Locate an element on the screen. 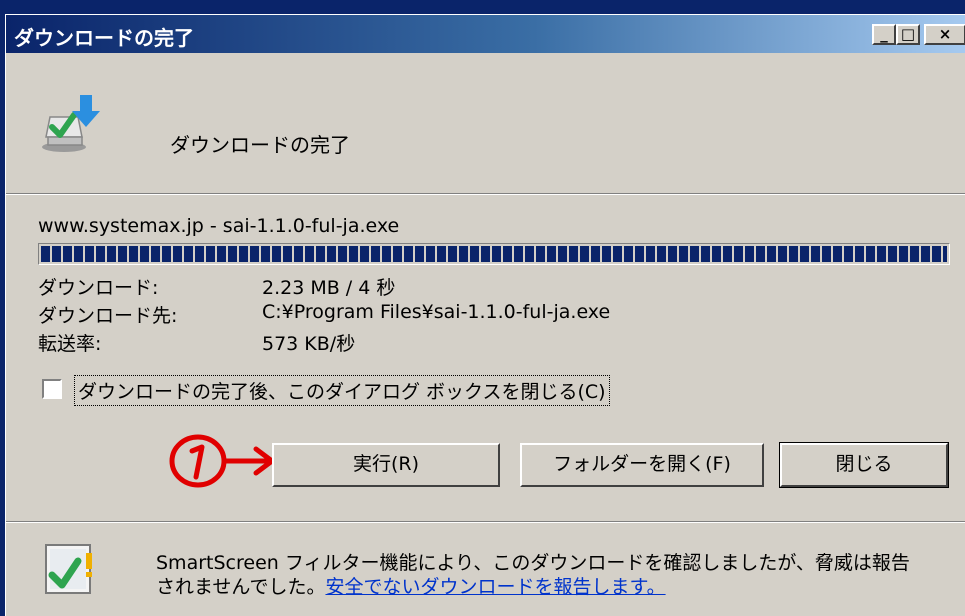 This screenshot has width=965, height=616. transfer-rate-value: 573 KB/秒 is located at coordinates (309, 344).